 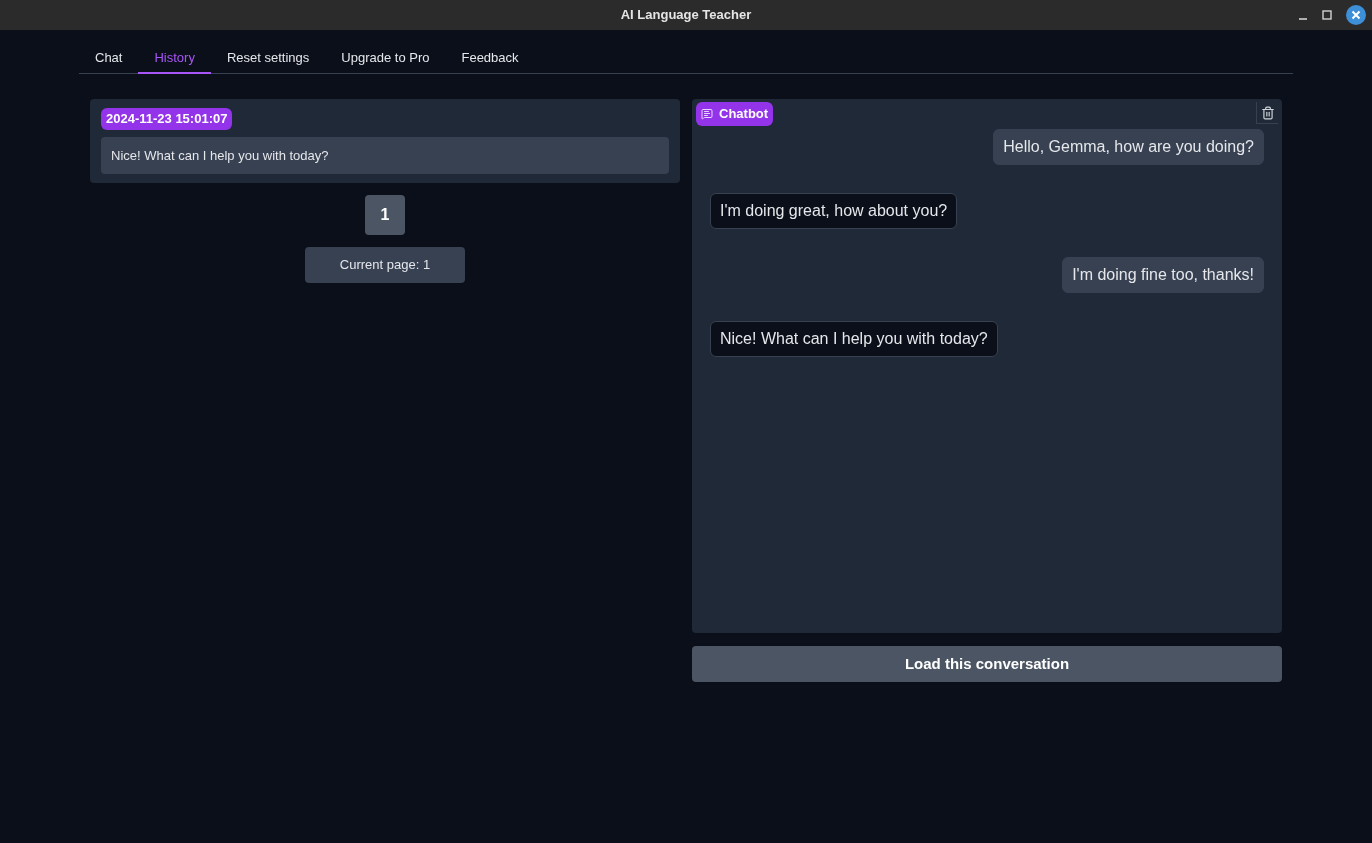 What do you see at coordinates (167, 119) in the screenshot?
I see `timestamp-label: 2024-11-23 15:01:07` at bounding box center [167, 119].